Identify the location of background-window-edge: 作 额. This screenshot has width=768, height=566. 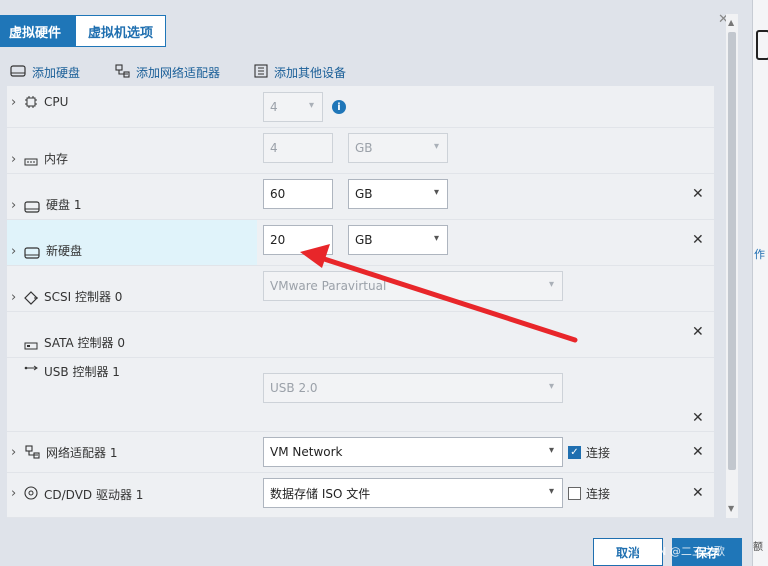
(760, 283).